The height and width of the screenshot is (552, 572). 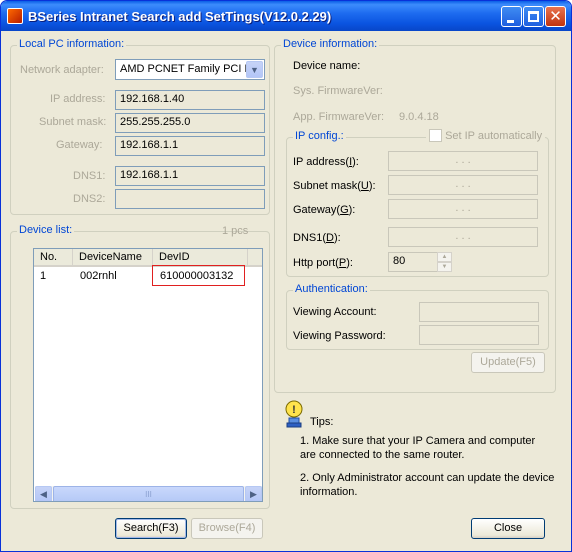 I want to click on device-info-legend: Device information:, so click(x=330, y=44).